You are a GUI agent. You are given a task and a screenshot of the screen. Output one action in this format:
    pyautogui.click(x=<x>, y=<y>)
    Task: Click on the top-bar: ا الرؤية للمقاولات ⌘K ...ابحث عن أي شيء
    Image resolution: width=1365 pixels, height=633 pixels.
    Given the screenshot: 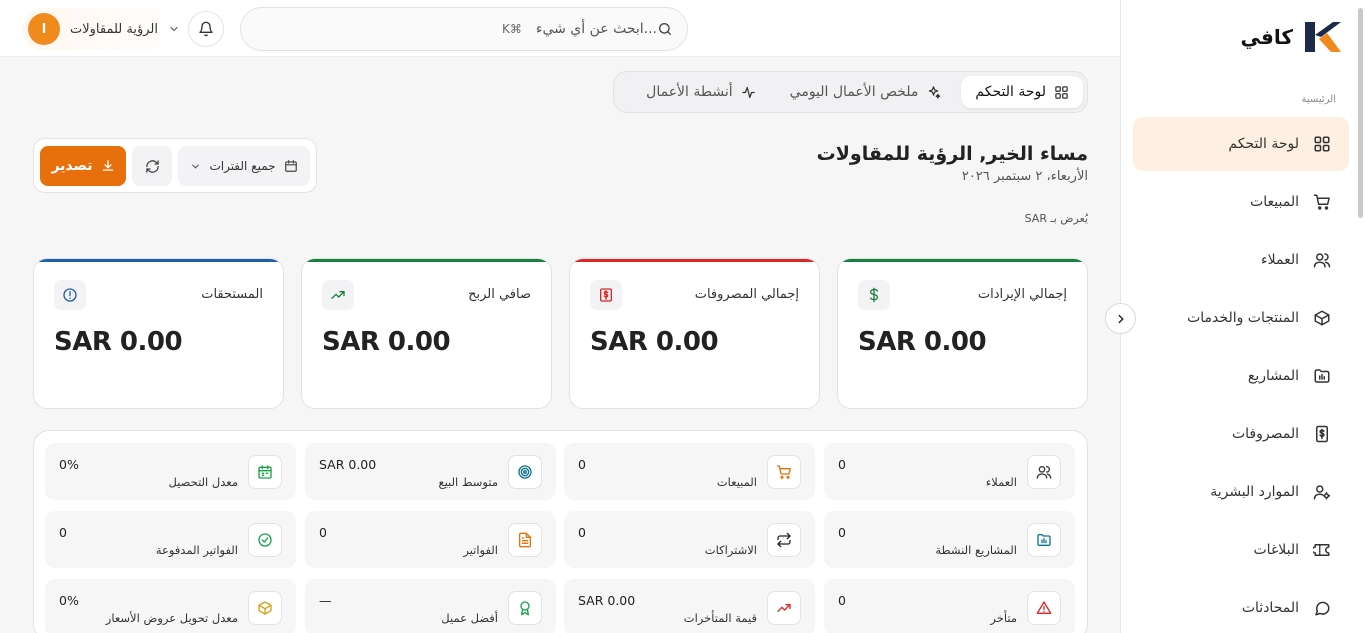 What is the action you would take?
    pyautogui.click(x=560, y=28)
    